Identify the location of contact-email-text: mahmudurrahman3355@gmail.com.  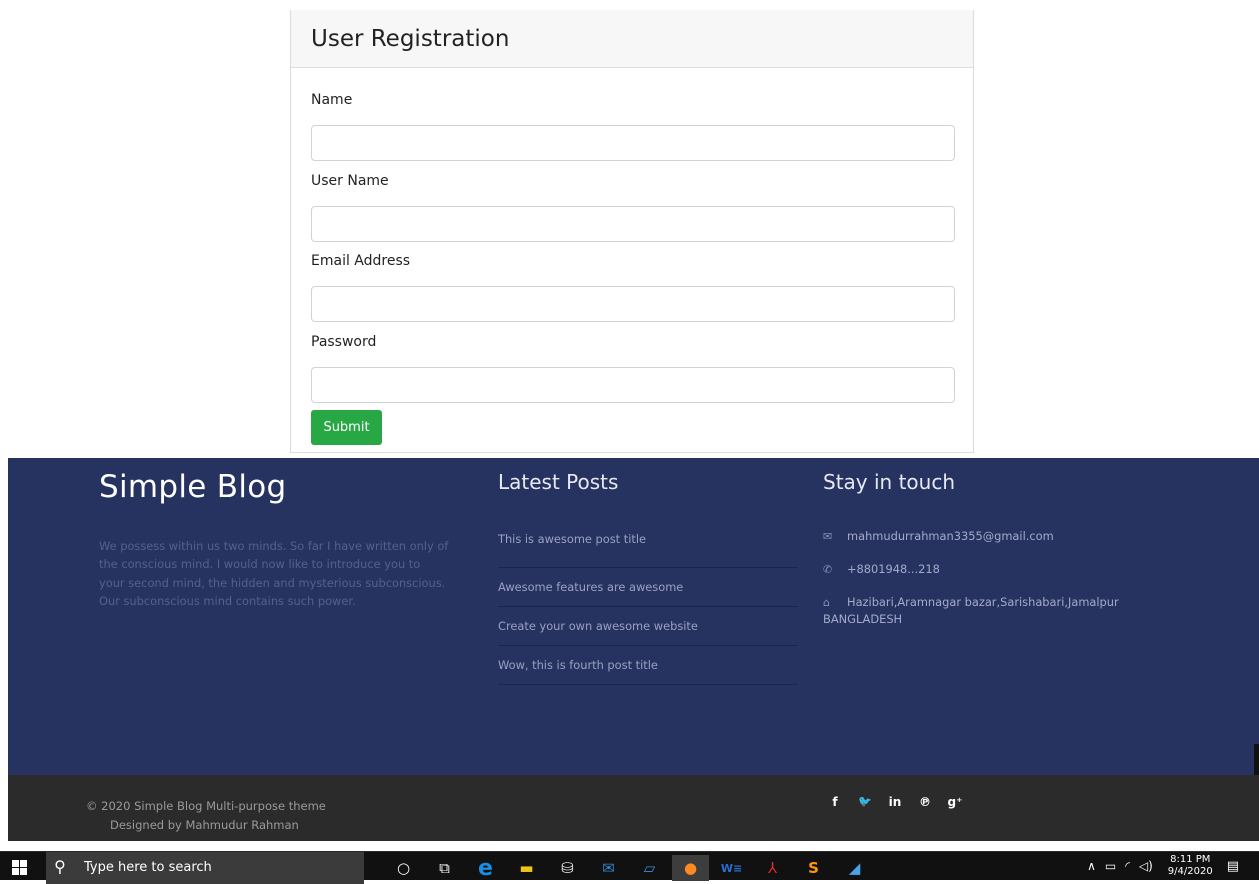
(950, 536).